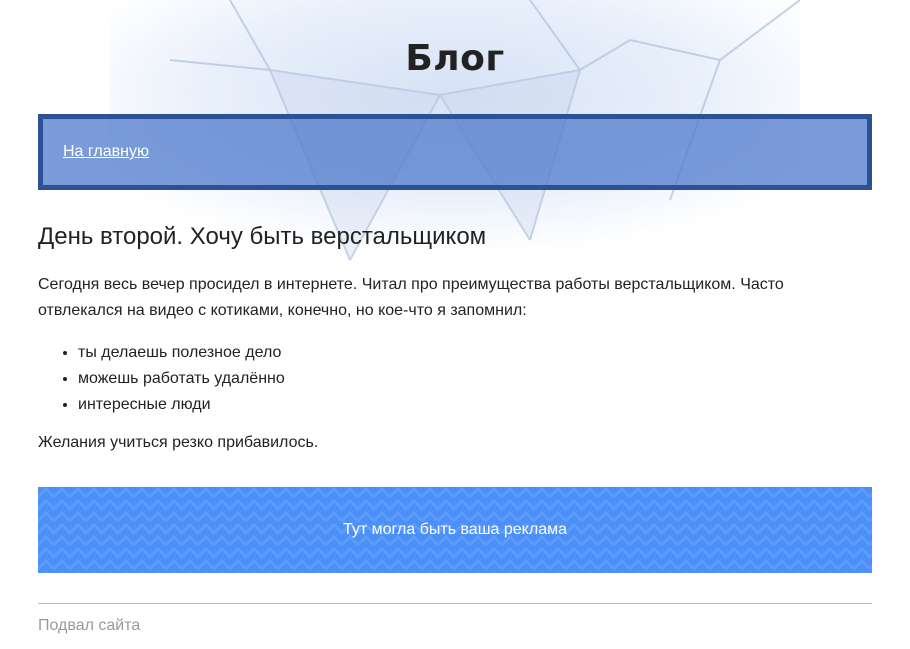 The height and width of the screenshot is (649, 910). I want to click on footer-divider, so click(455, 603).